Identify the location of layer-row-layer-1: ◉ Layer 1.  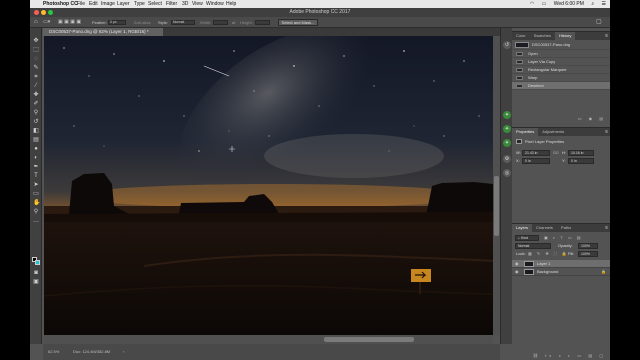
(561, 264).